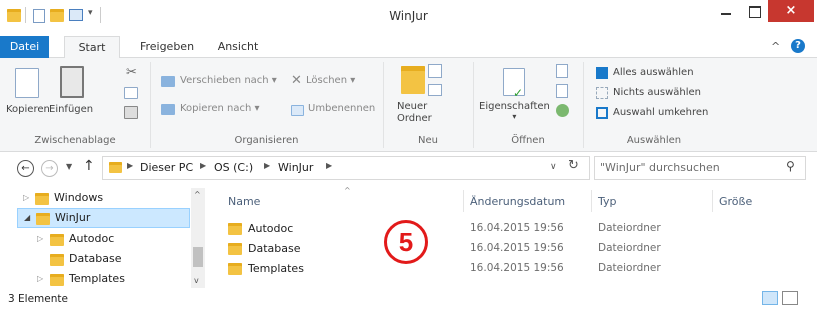 This screenshot has height=313, width=817. Describe the element at coordinates (216, 108) in the screenshot. I see `copy-to-label: Kopieren nach` at that location.